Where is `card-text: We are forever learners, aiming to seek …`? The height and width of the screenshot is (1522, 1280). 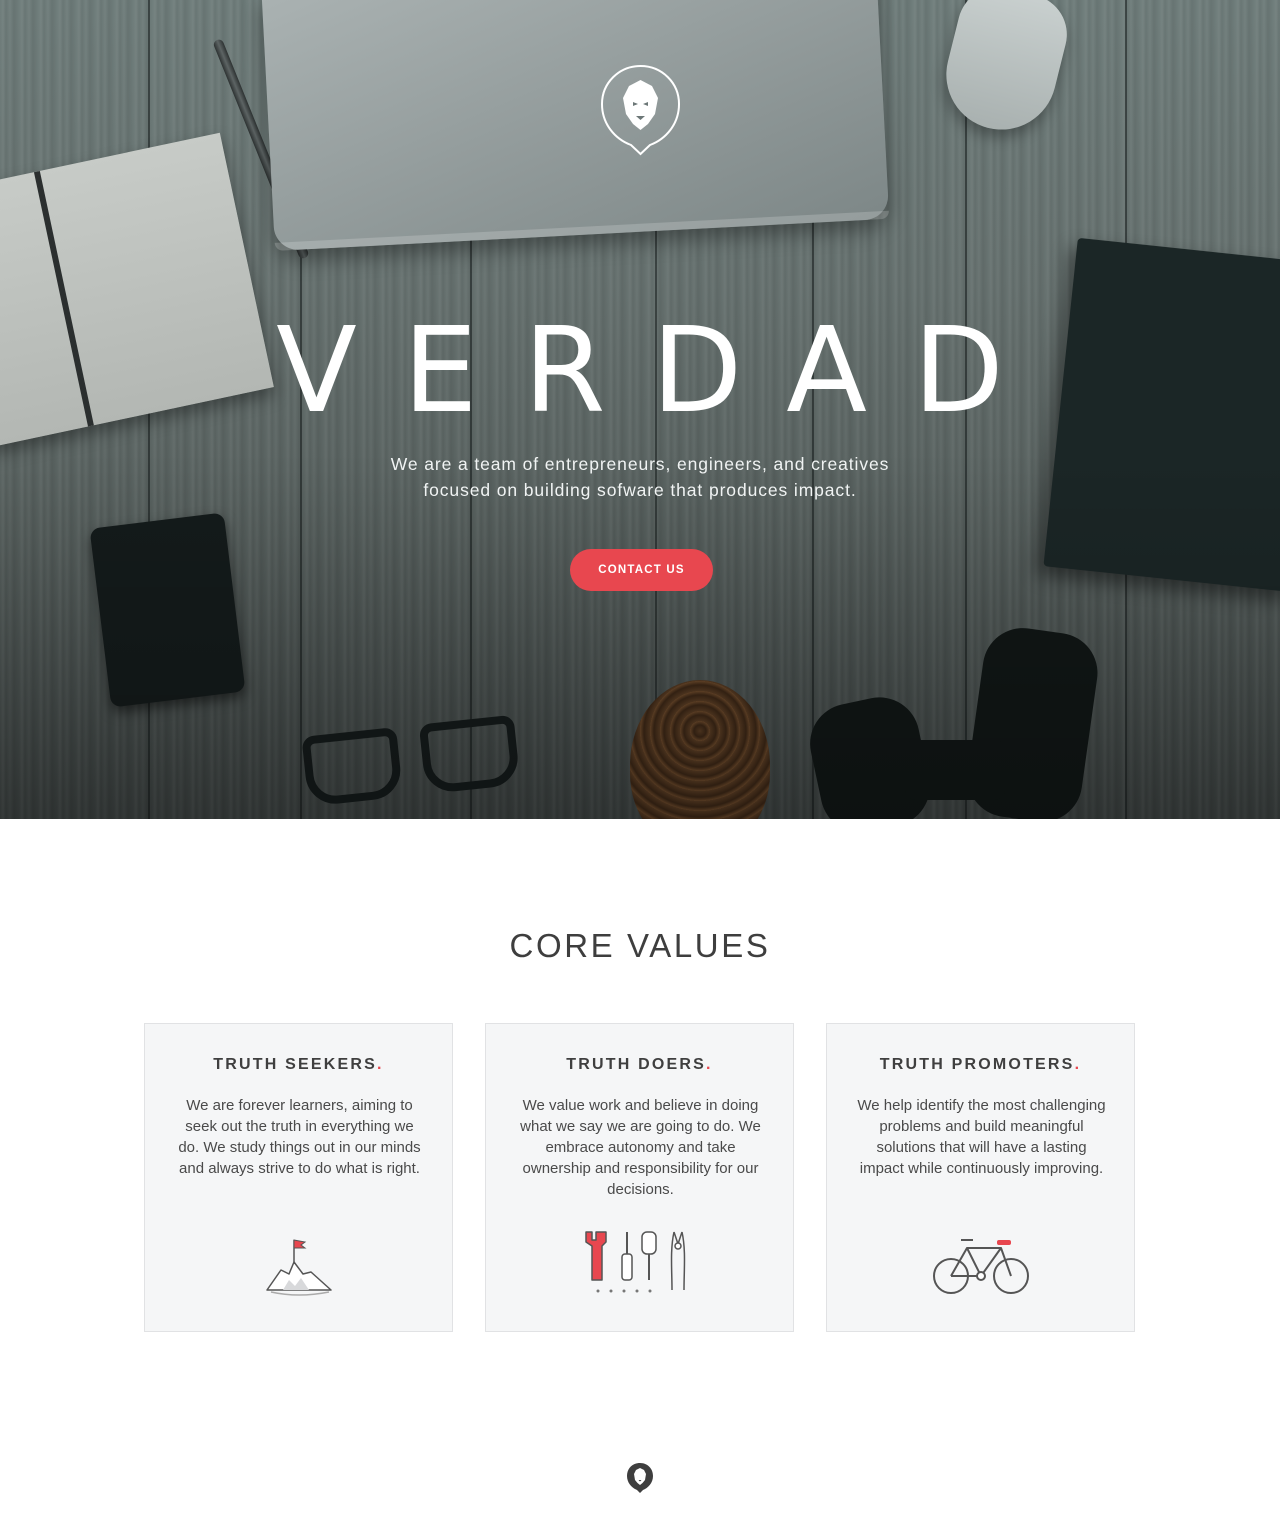 card-text: We are forever learners, aiming to seek … is located at coordinates (299, 1137).